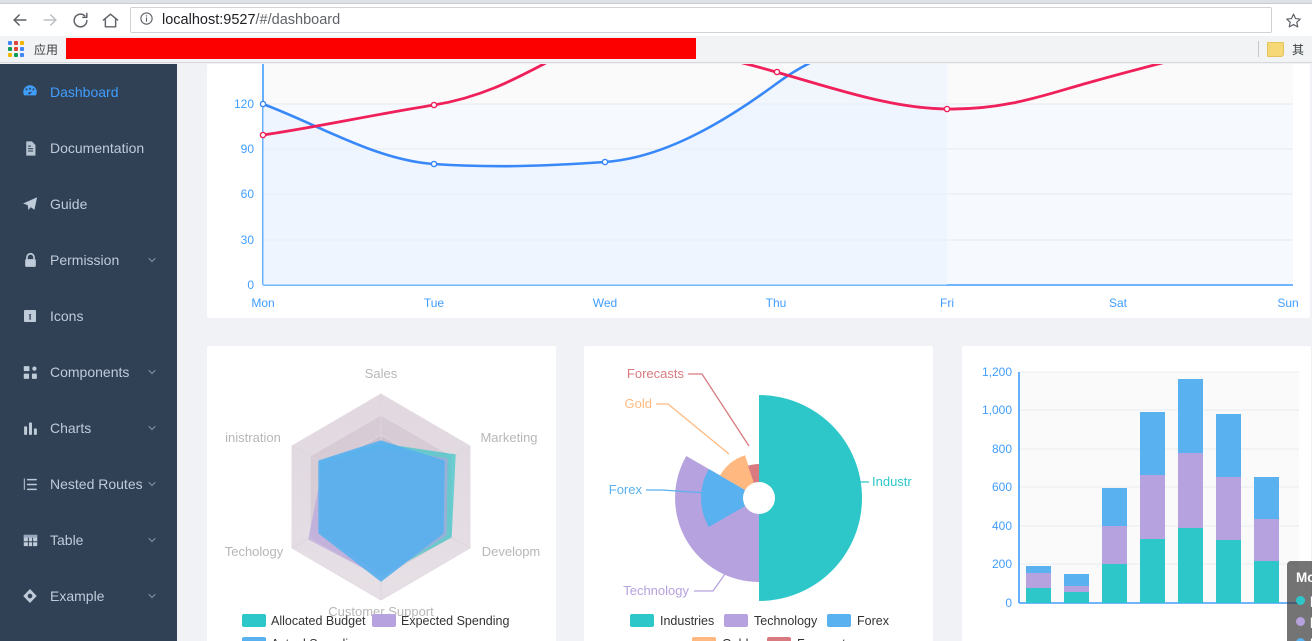  What do you see at coordinates (316, 639) in the screenshot?
I see `legend-label: Actual Spending` at bounding box center [316, 639].